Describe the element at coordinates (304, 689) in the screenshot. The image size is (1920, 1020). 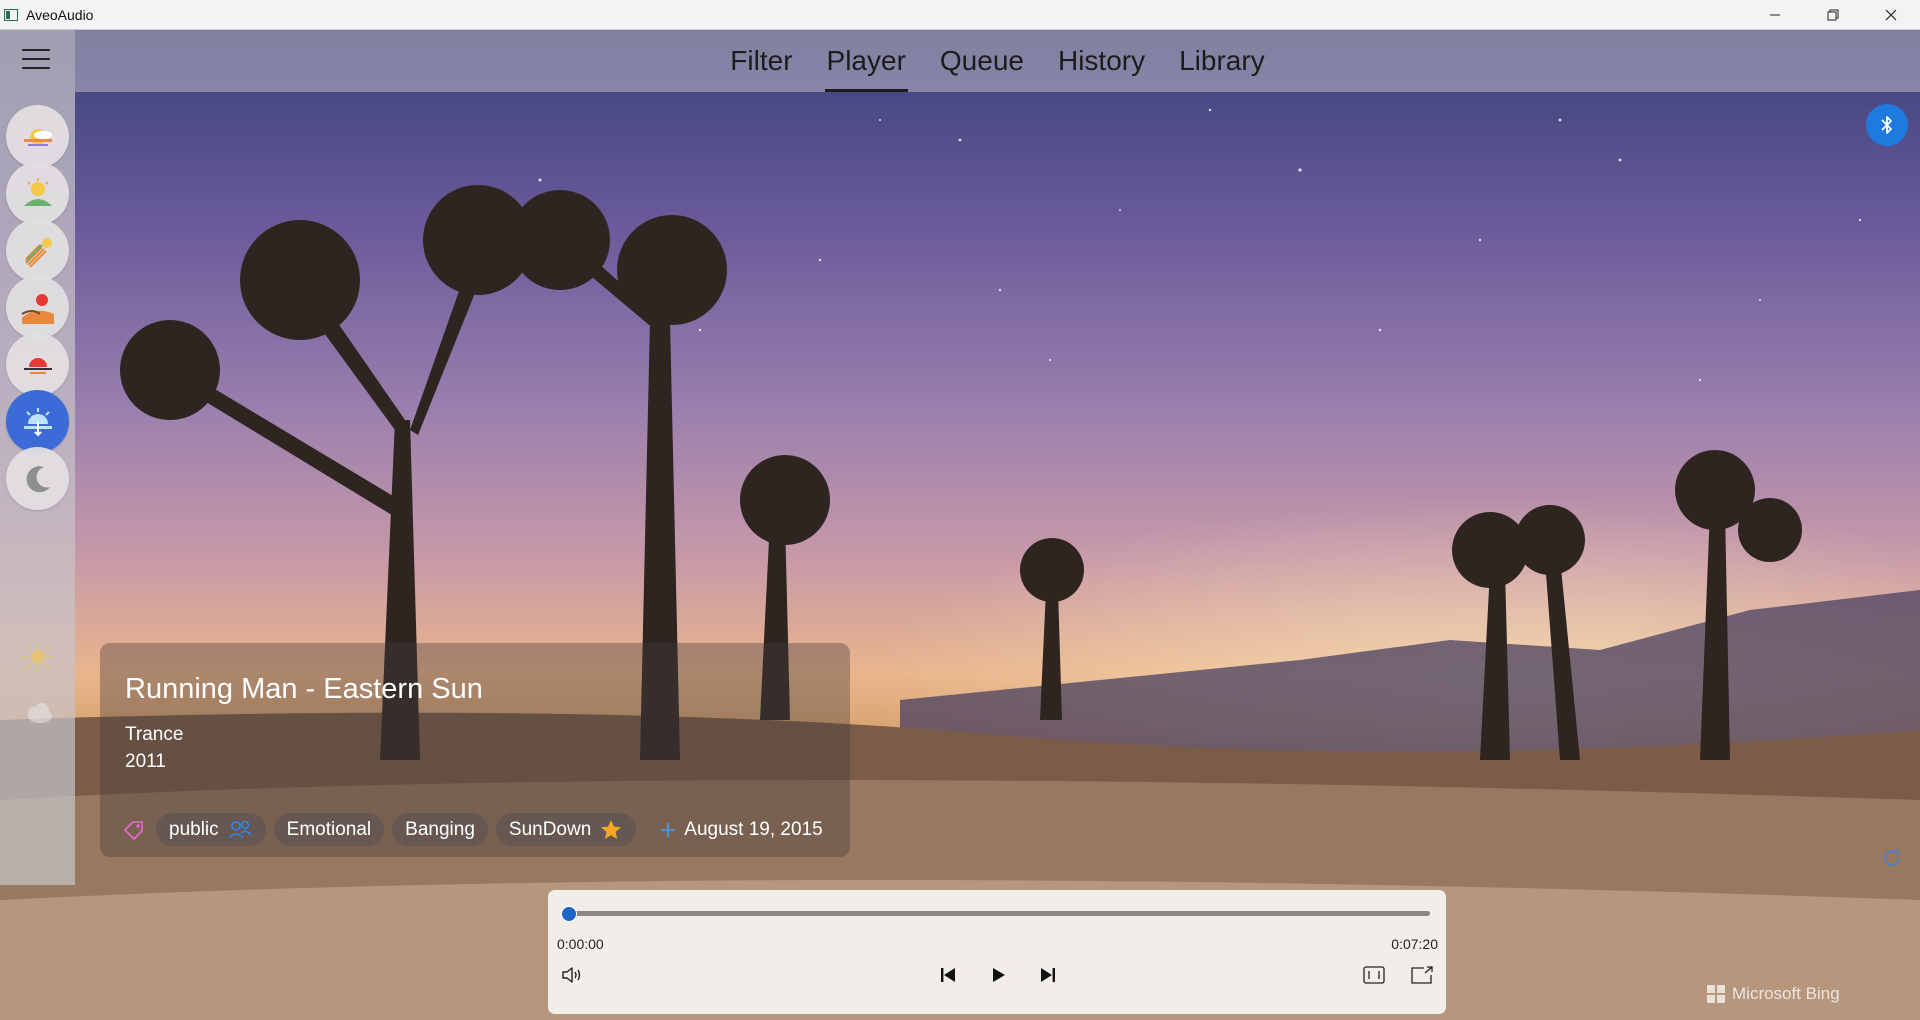
I see `track-title: Running Man - Eastern Sun` at that location.